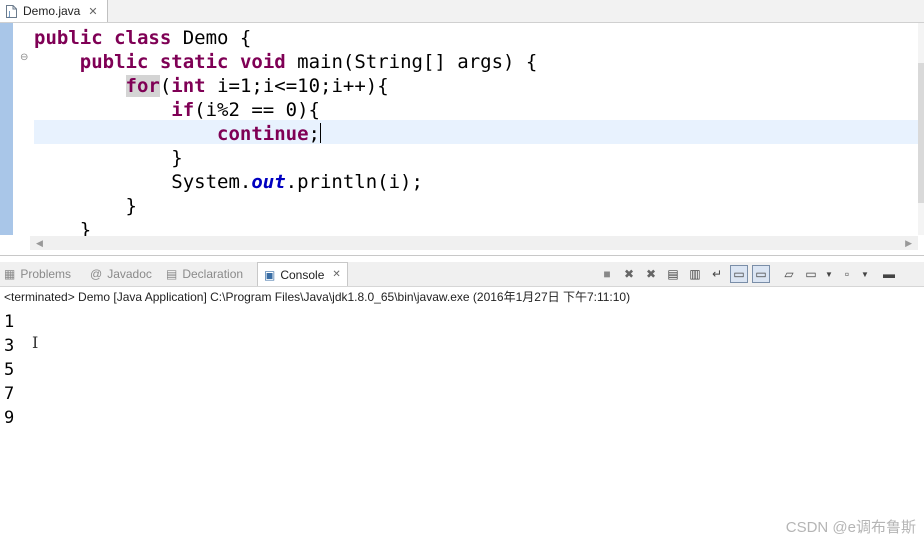  What do you see at coordinates (270, 274) in the screenshot?
I see `console-icon: ▣` at bounding box center [270, 274].